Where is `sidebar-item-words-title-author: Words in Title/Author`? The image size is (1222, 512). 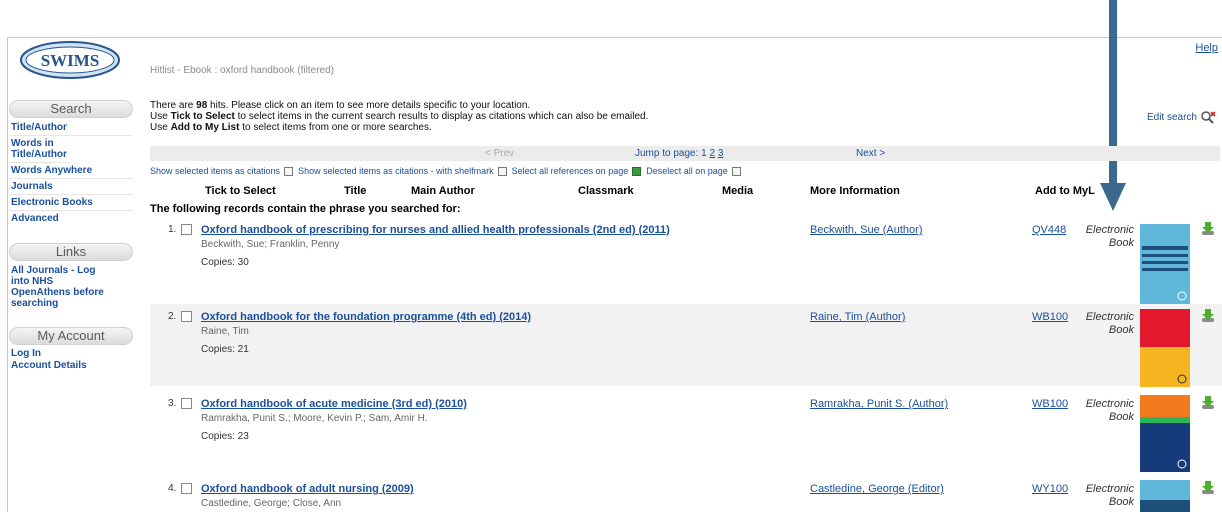
sidebar-item-words-title-author: Words in Title/Author is located at coordinates (39, 149).